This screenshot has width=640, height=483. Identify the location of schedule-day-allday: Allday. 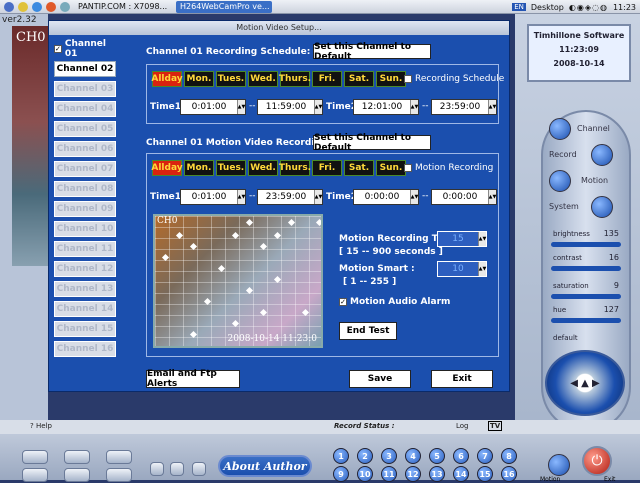
(167, 79).